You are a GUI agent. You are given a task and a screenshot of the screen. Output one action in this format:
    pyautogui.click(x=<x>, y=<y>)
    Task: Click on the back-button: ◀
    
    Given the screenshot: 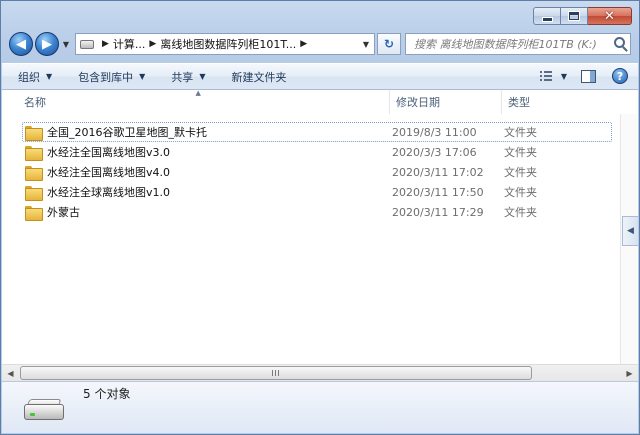 What is the action you would take?
    pyautogui.click(x=21, y=44)
    